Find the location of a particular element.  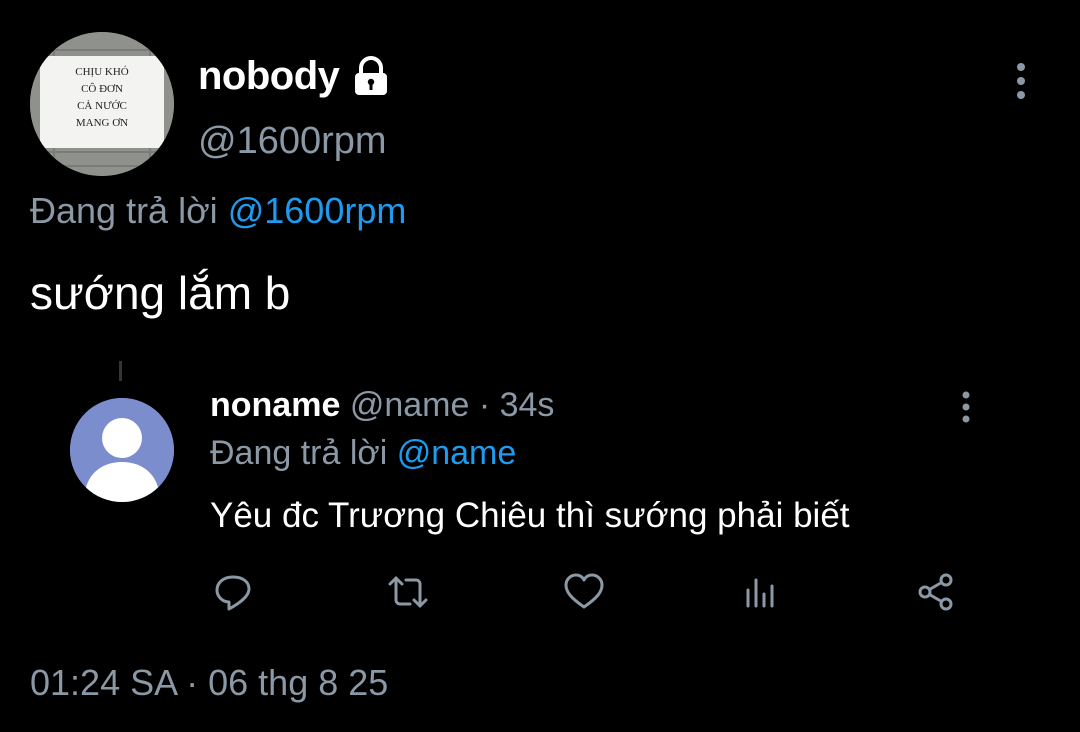

author-info: nobody @1600rpm is located at coordinates (295, 106).